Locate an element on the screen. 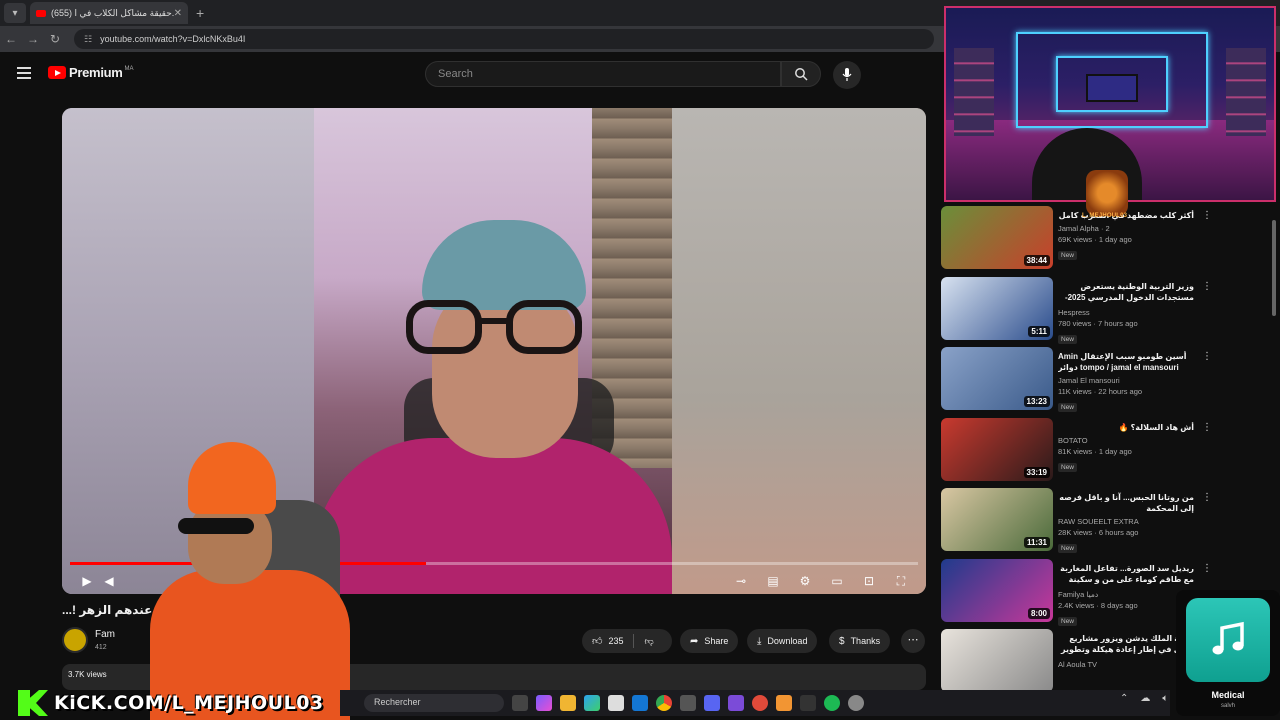 The width and height of the screenshot is (1280, 720). dislike-icon: 👎︎ is located at coordinates (648, 641).